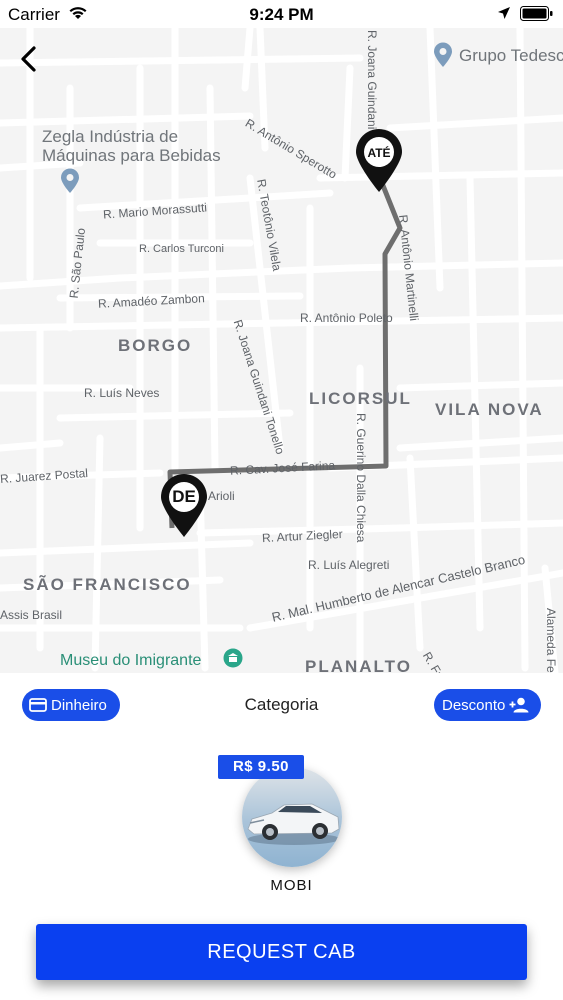  Describe the element at coordinates (519, 705) in the screenshot. I see `add-person-icon` at that location.